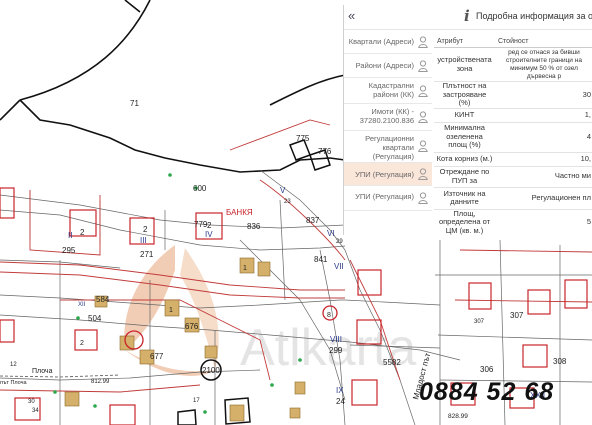  I want to click on layer-item-properties: Имоти (КК) - 37280.2100.836, so click(388, 117).